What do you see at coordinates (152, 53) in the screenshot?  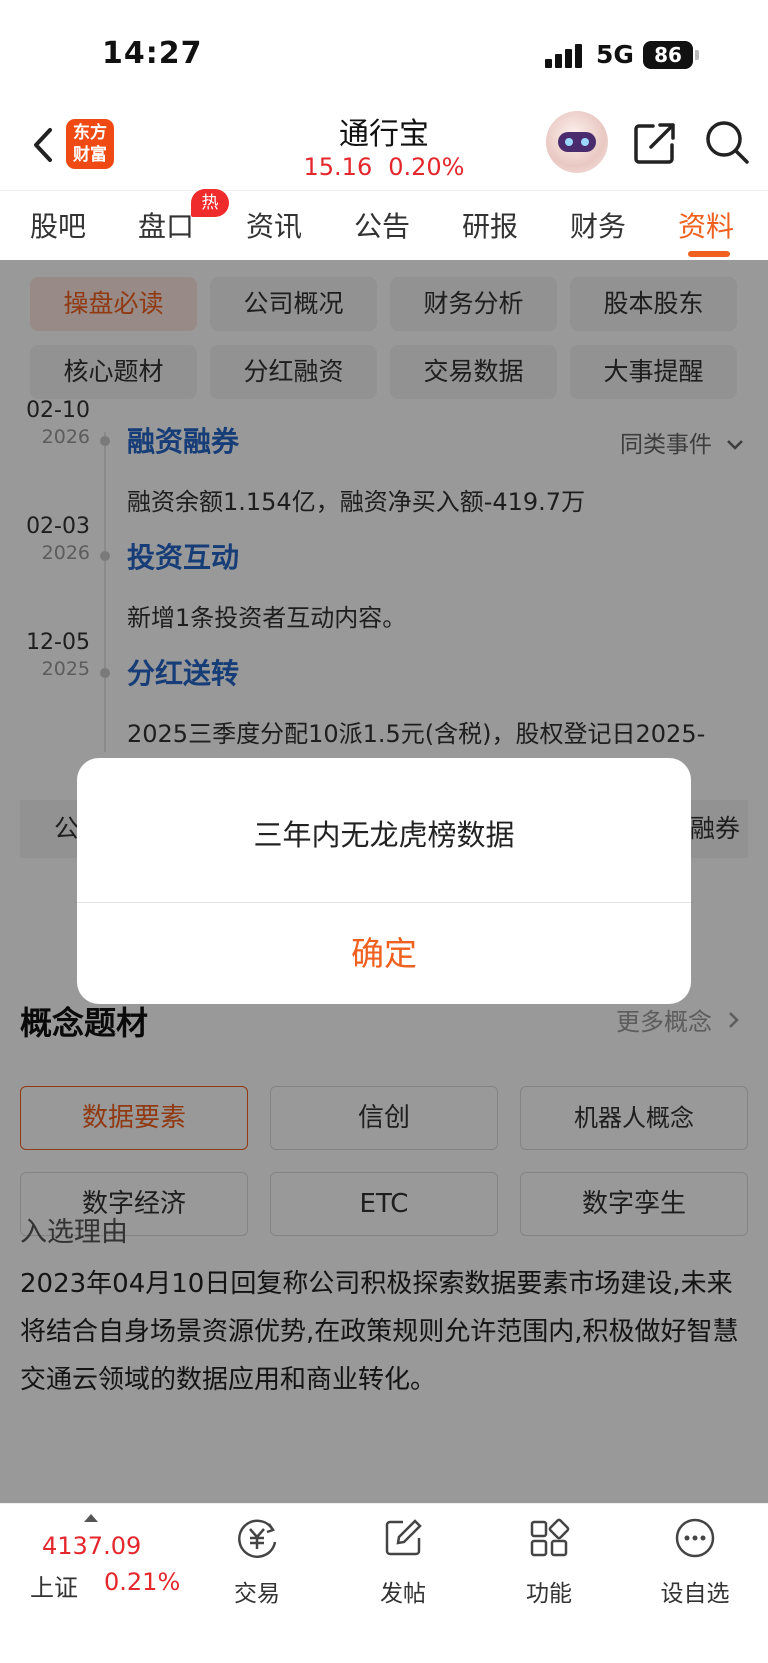 I see `status-time: 14:27` at bounding box center [152, 53].